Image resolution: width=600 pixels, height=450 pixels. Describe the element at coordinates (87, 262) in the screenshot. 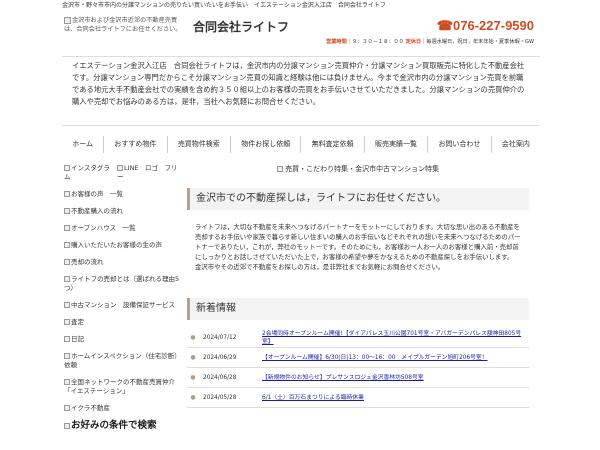

I see `sidebar-item-label: 売却の流れ` at that location.